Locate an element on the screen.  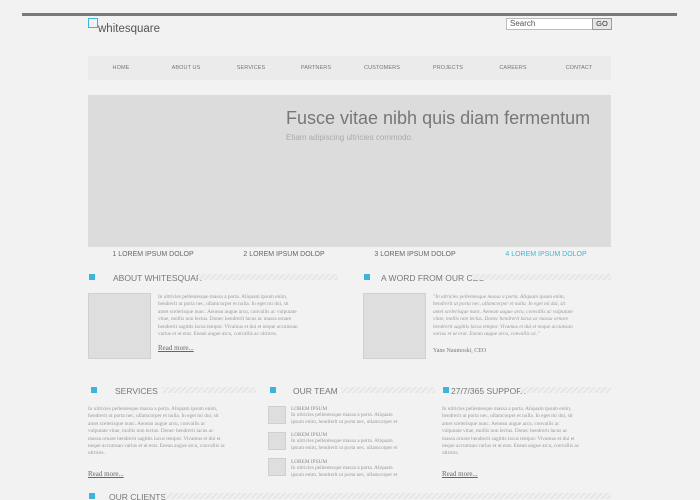
team-title: OUR TEAM is located at coordinates (315, 391).